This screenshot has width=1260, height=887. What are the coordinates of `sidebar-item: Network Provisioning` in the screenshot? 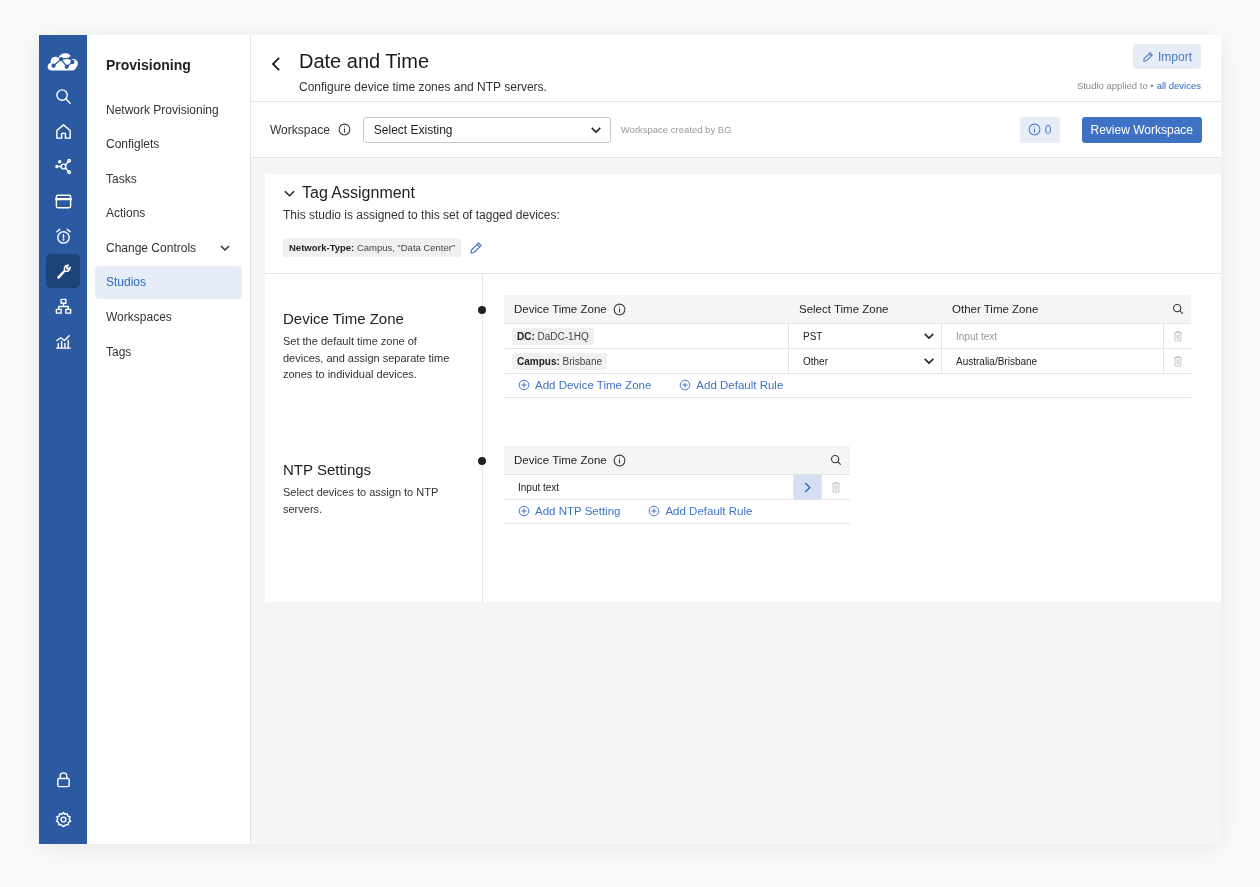 It's located at (168, 109).